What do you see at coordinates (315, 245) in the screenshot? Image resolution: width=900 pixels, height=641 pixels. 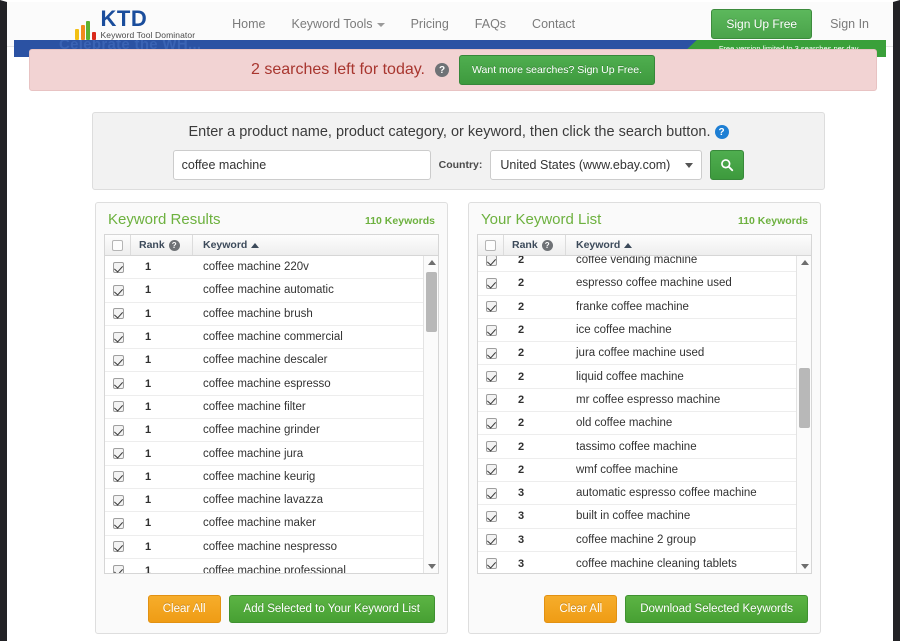 I see `results-column-keyword: Keyword` at bounding box center [315, 245].